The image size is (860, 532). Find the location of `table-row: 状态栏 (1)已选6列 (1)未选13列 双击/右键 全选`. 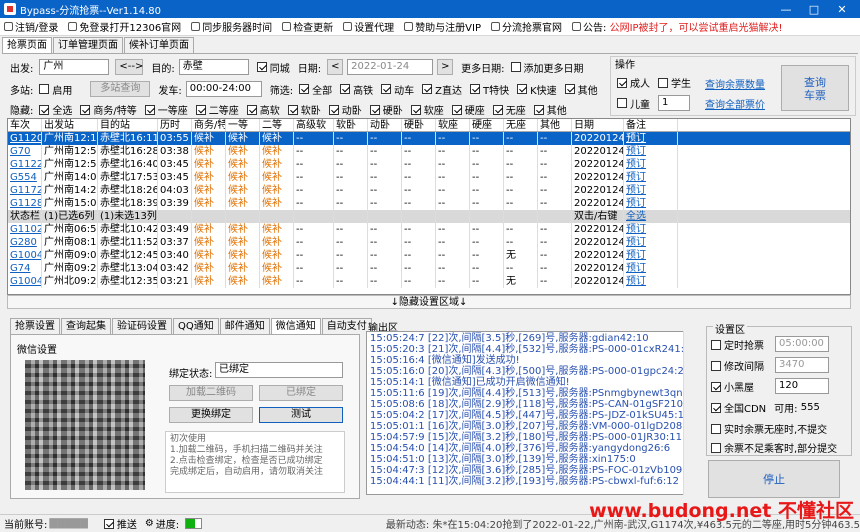

table-row: 状态栏 (1)已选6列 (1)未选13列 双击/右键 全选 is located at coordinates (429, 216).